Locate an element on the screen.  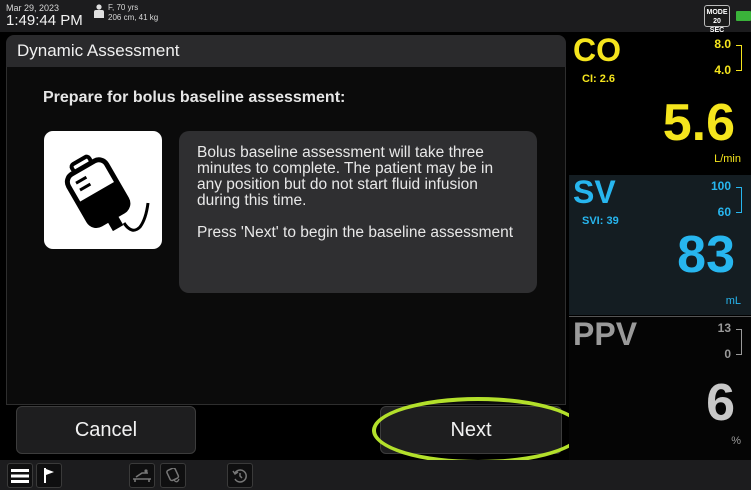
sv-target-high: 100 is located at coordinates (720, 186).